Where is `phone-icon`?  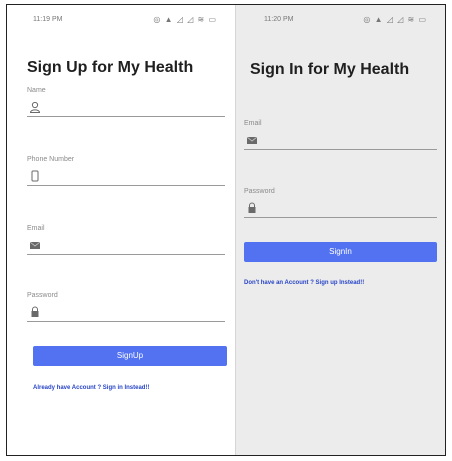
phone-icon is located at coordinates (36, 175).